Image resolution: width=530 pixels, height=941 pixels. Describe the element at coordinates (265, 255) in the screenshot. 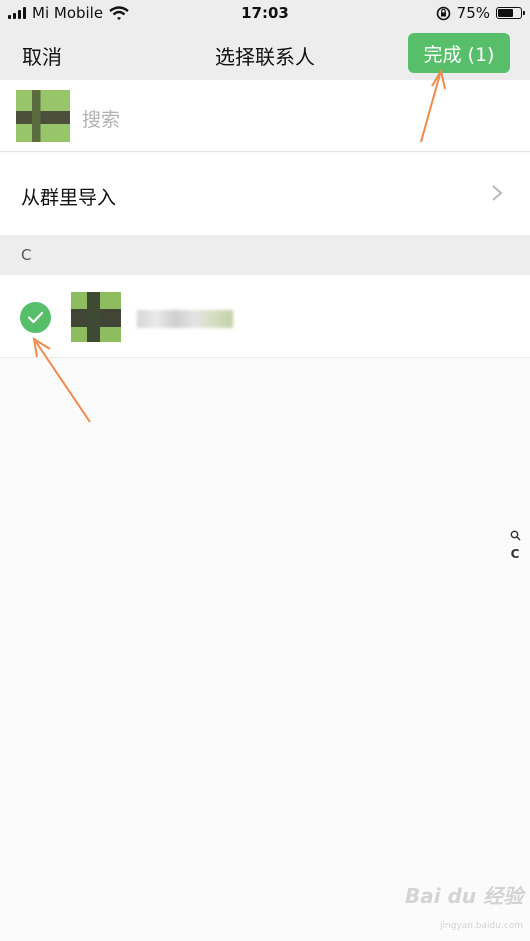

I see `section-header: C` at that location.